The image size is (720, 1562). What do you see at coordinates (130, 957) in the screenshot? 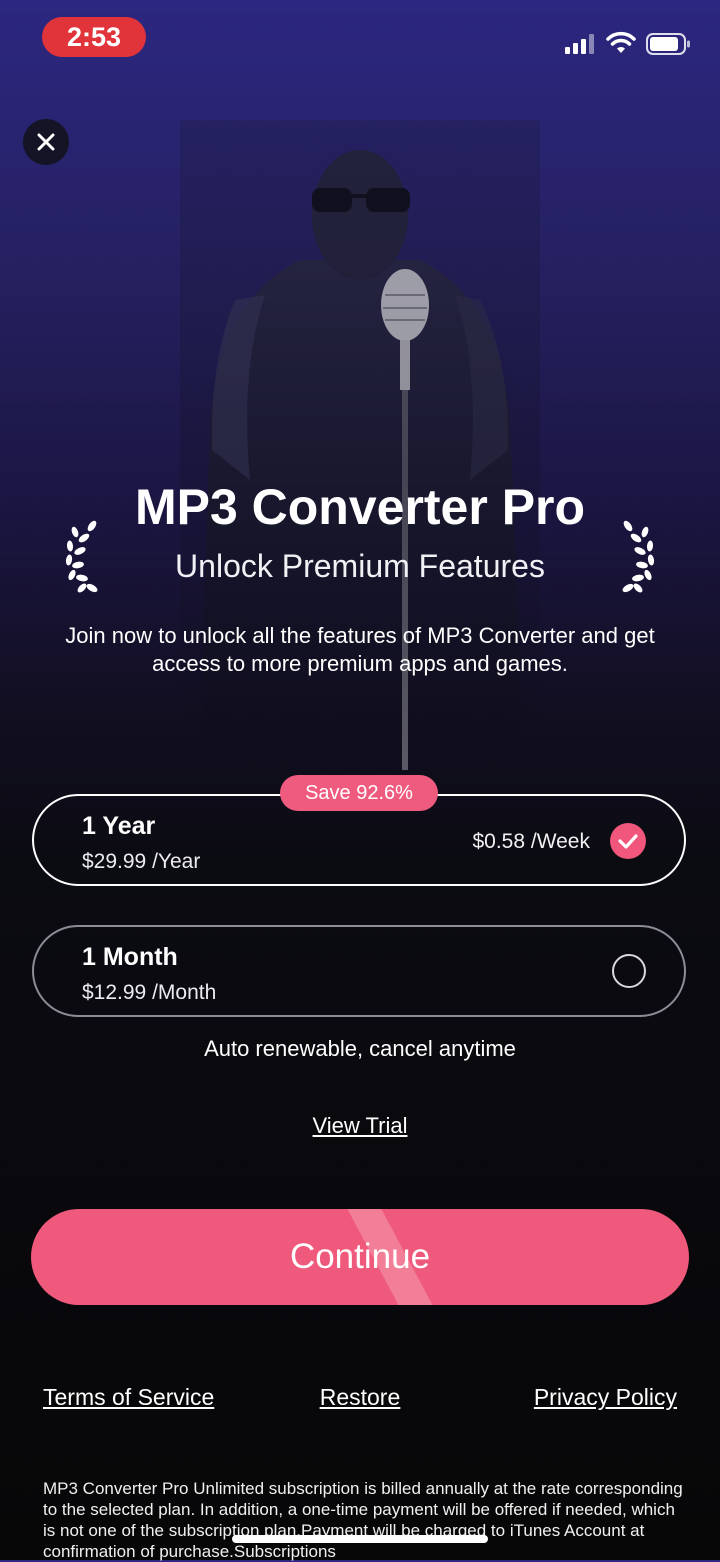
I see `plan-name: 1 Month` at bounding box center [130, 957].